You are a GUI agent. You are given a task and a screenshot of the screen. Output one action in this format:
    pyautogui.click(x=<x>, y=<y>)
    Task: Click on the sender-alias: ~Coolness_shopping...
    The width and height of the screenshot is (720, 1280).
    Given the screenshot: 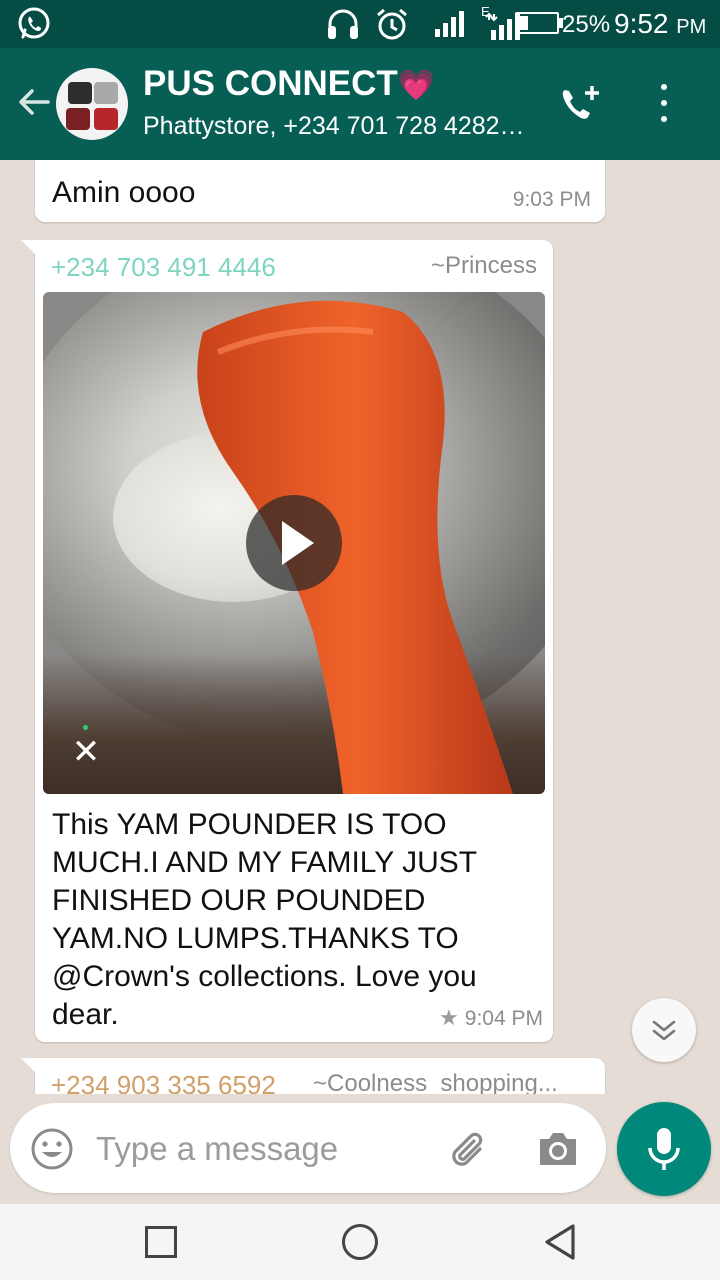 What is the action you would take?
    pyautogui.click(x=435, y=1082)
    